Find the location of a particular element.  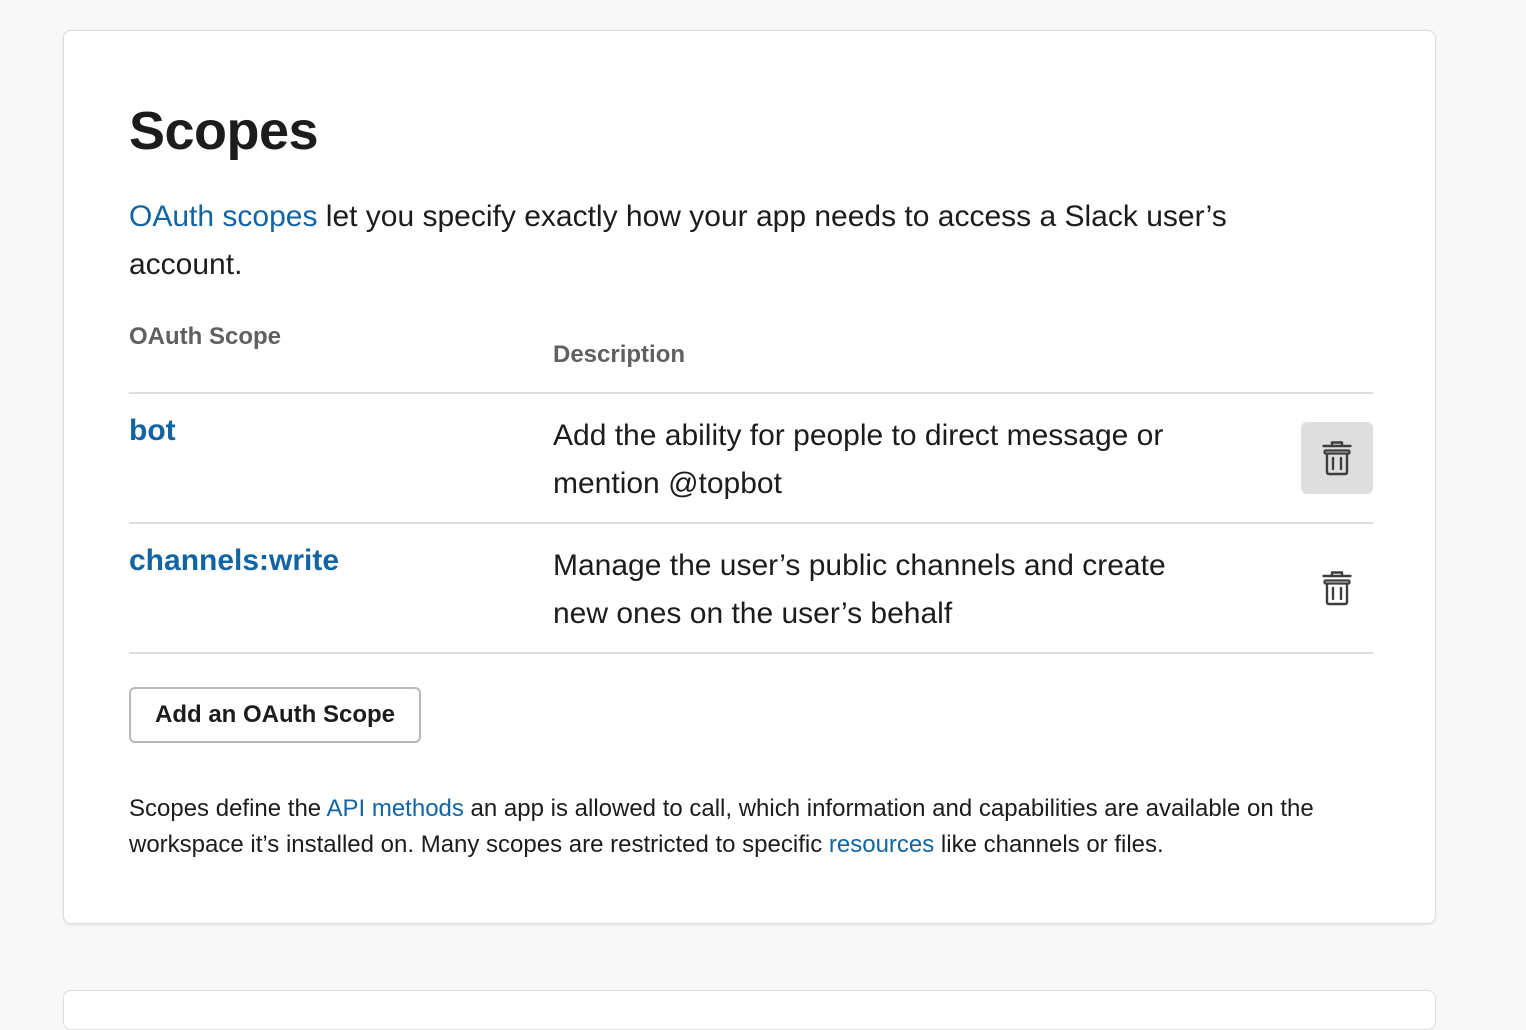

footer-text-start: Scopes define the is located at coordinates (228, 808).